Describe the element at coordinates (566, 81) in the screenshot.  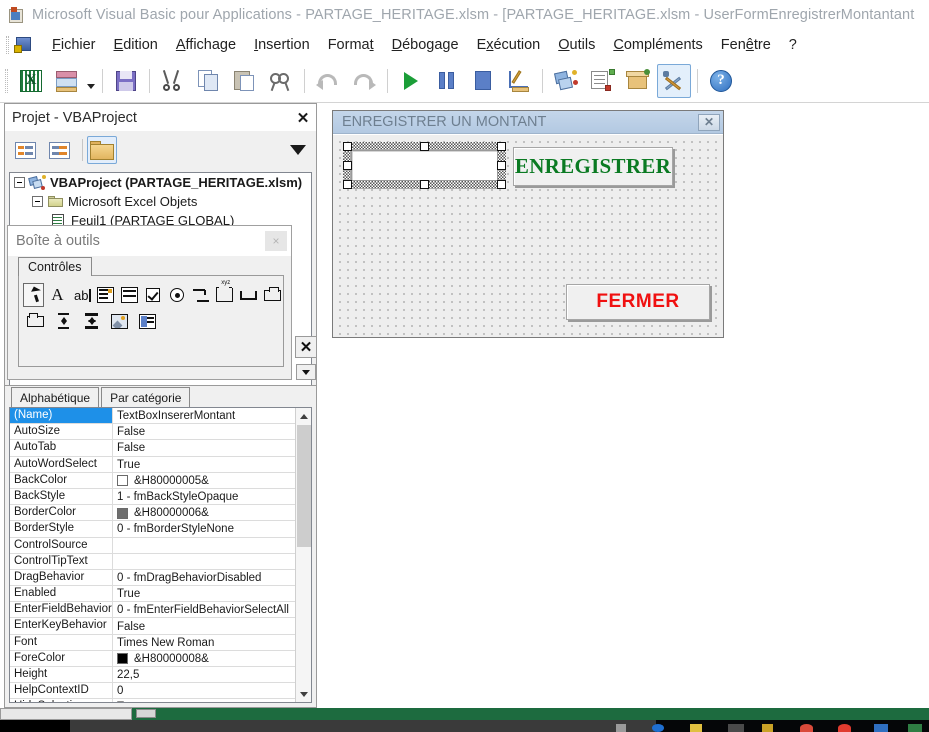
I see `project-explorer-icon` at that location.